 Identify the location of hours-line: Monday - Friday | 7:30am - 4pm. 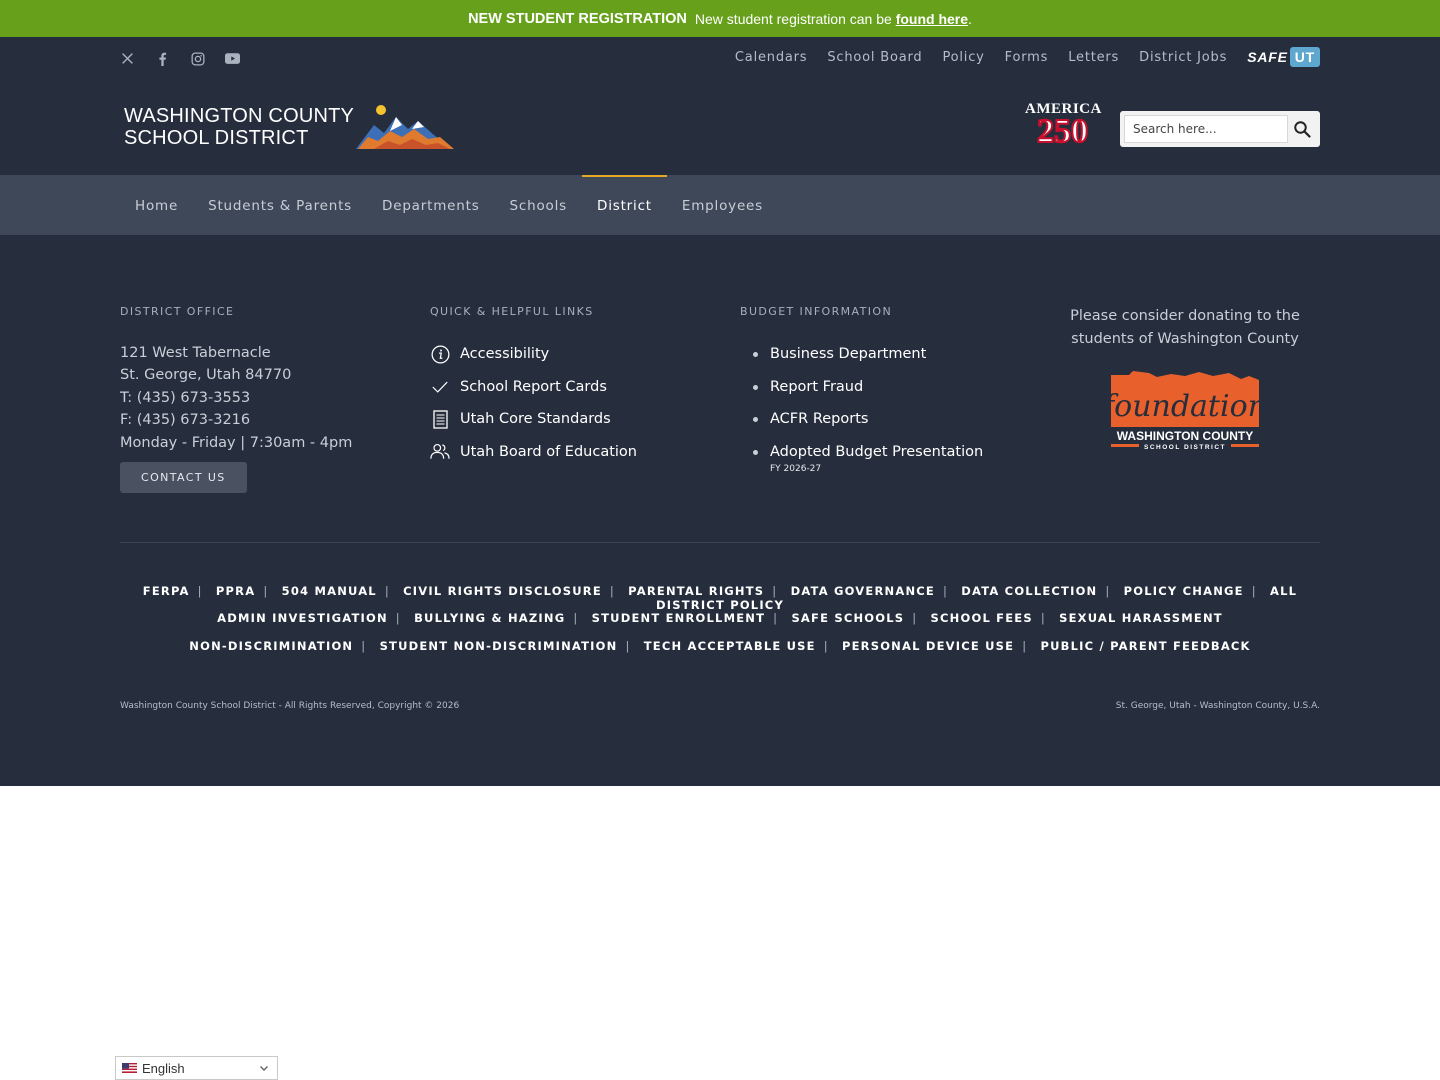
(236, 442).